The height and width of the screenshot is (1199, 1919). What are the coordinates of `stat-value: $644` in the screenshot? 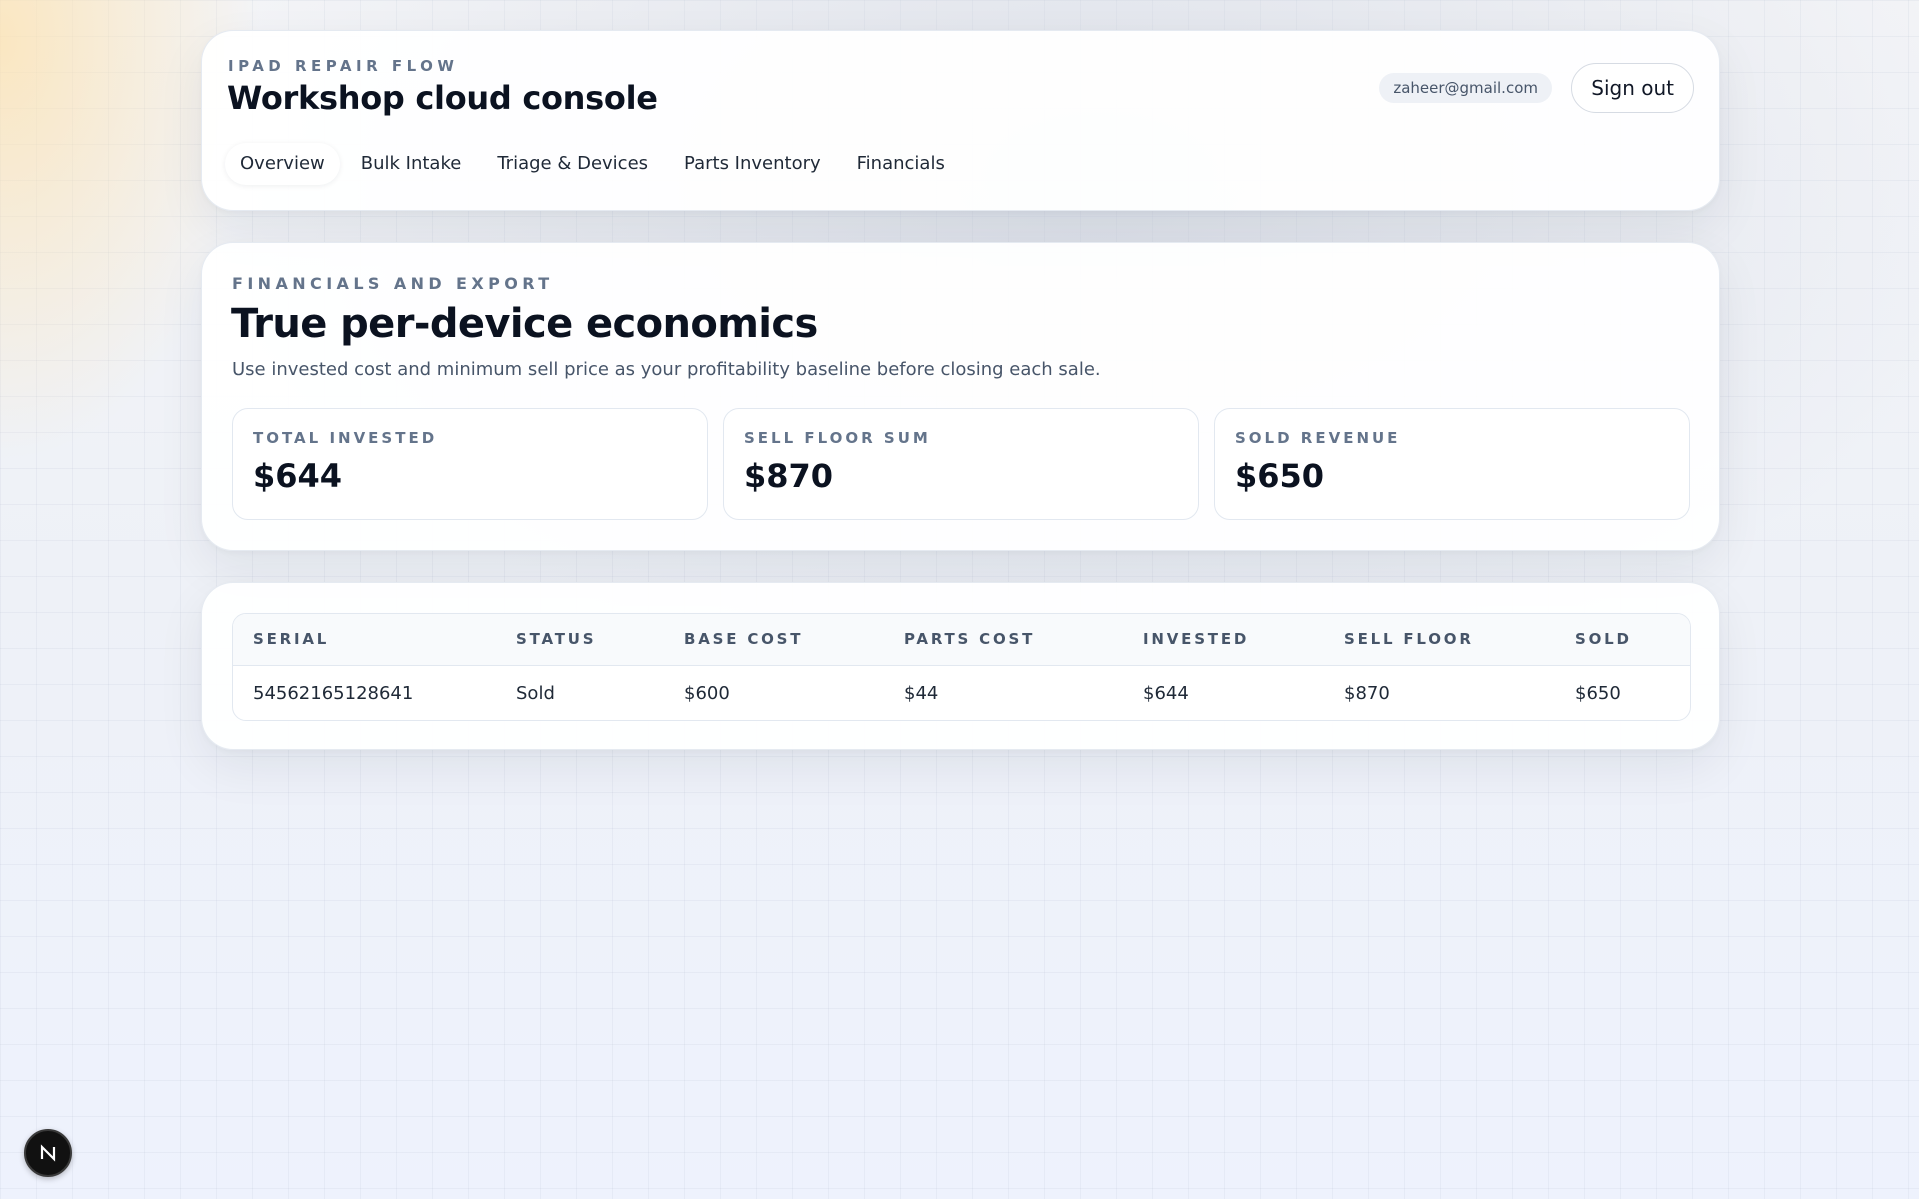 It's located at (298, 476).